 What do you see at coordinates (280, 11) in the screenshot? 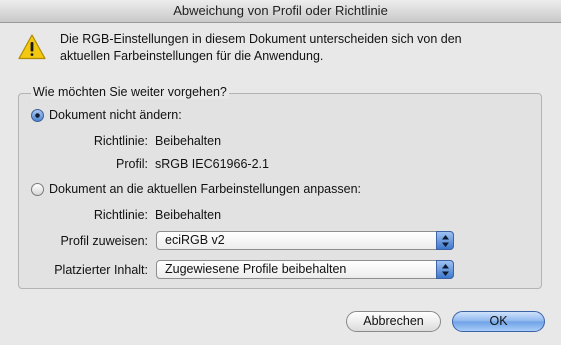
I see `dialog-title: Abweichung von Profil oder Richtlinie` at bounding box center [280, 11].